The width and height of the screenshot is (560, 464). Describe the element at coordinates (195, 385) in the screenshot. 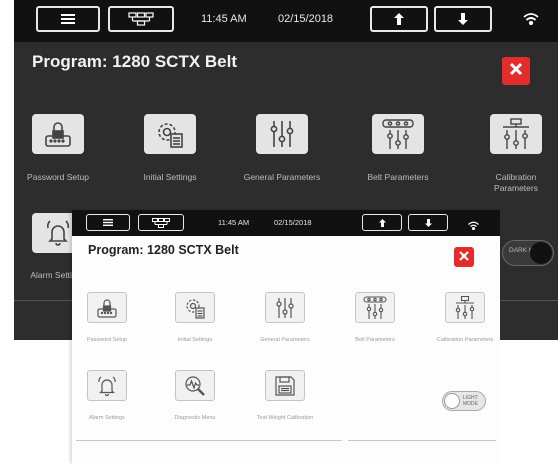

I see `diagnostic-magnifier-icon` at that location.